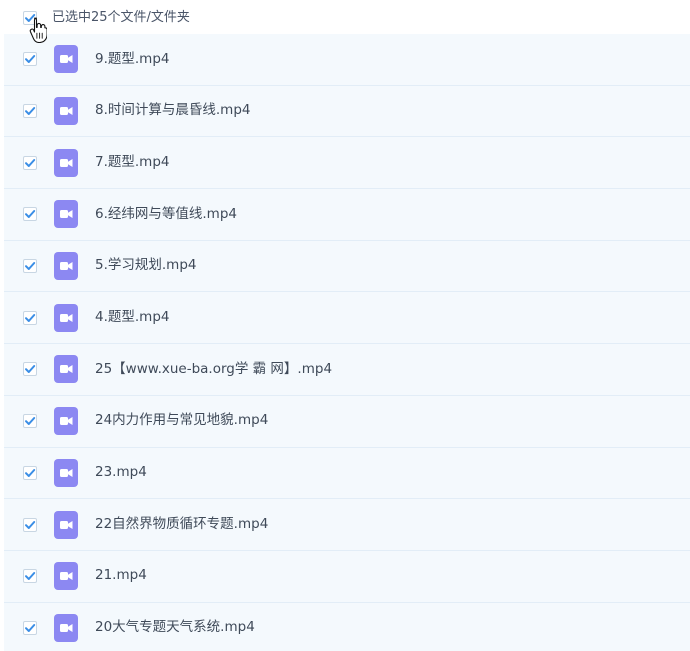 Image resolution: width=690 pixels, height=651 pixels. What do you see at coordinates (347, 60) in the screenshot?
I see `file-row: 9.题型.mp4` at bounding box center [347, 60].